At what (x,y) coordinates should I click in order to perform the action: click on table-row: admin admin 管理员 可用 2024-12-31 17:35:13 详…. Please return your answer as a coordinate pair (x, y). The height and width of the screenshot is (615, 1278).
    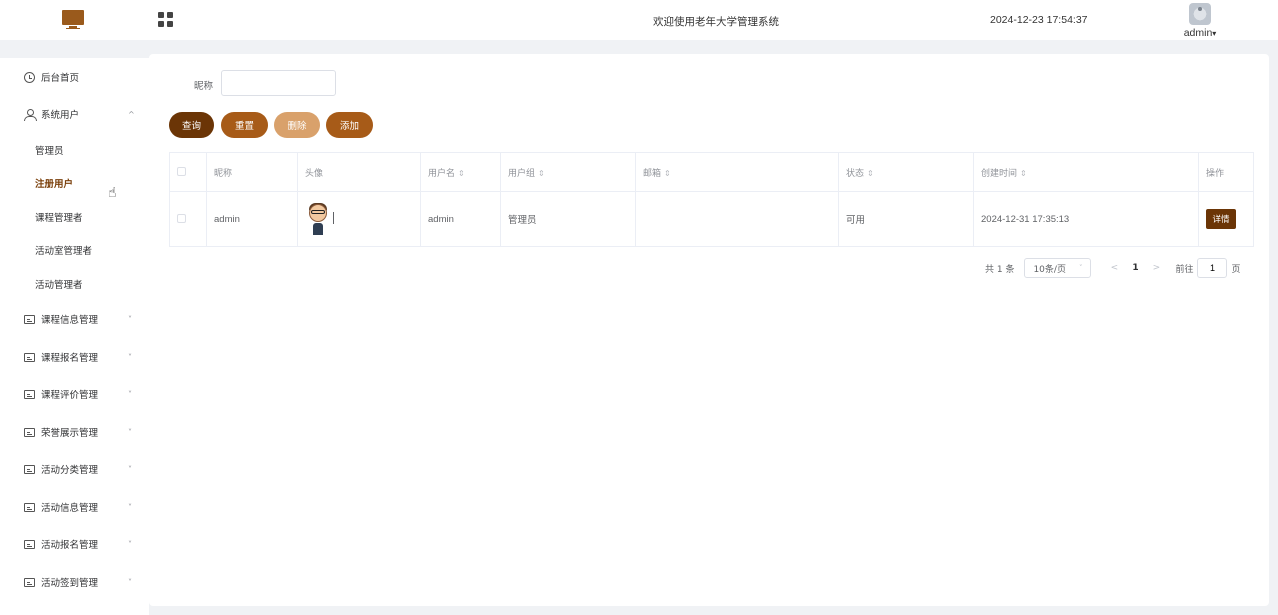
    Looking at the image, I should click on (711, 219).